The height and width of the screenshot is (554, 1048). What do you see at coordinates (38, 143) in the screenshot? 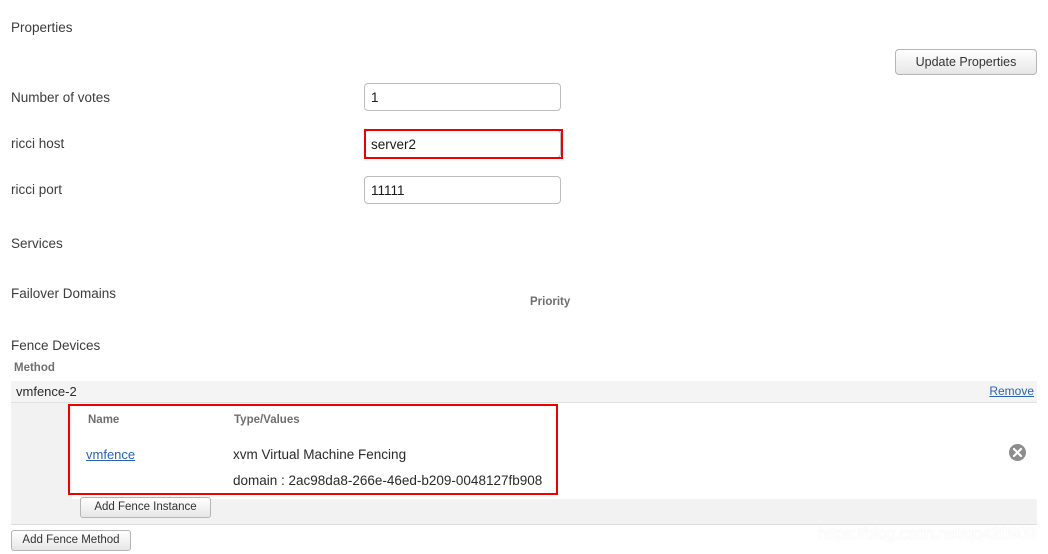
I see `ricci-host-label: ricci host` at bounding box center [38, 143].